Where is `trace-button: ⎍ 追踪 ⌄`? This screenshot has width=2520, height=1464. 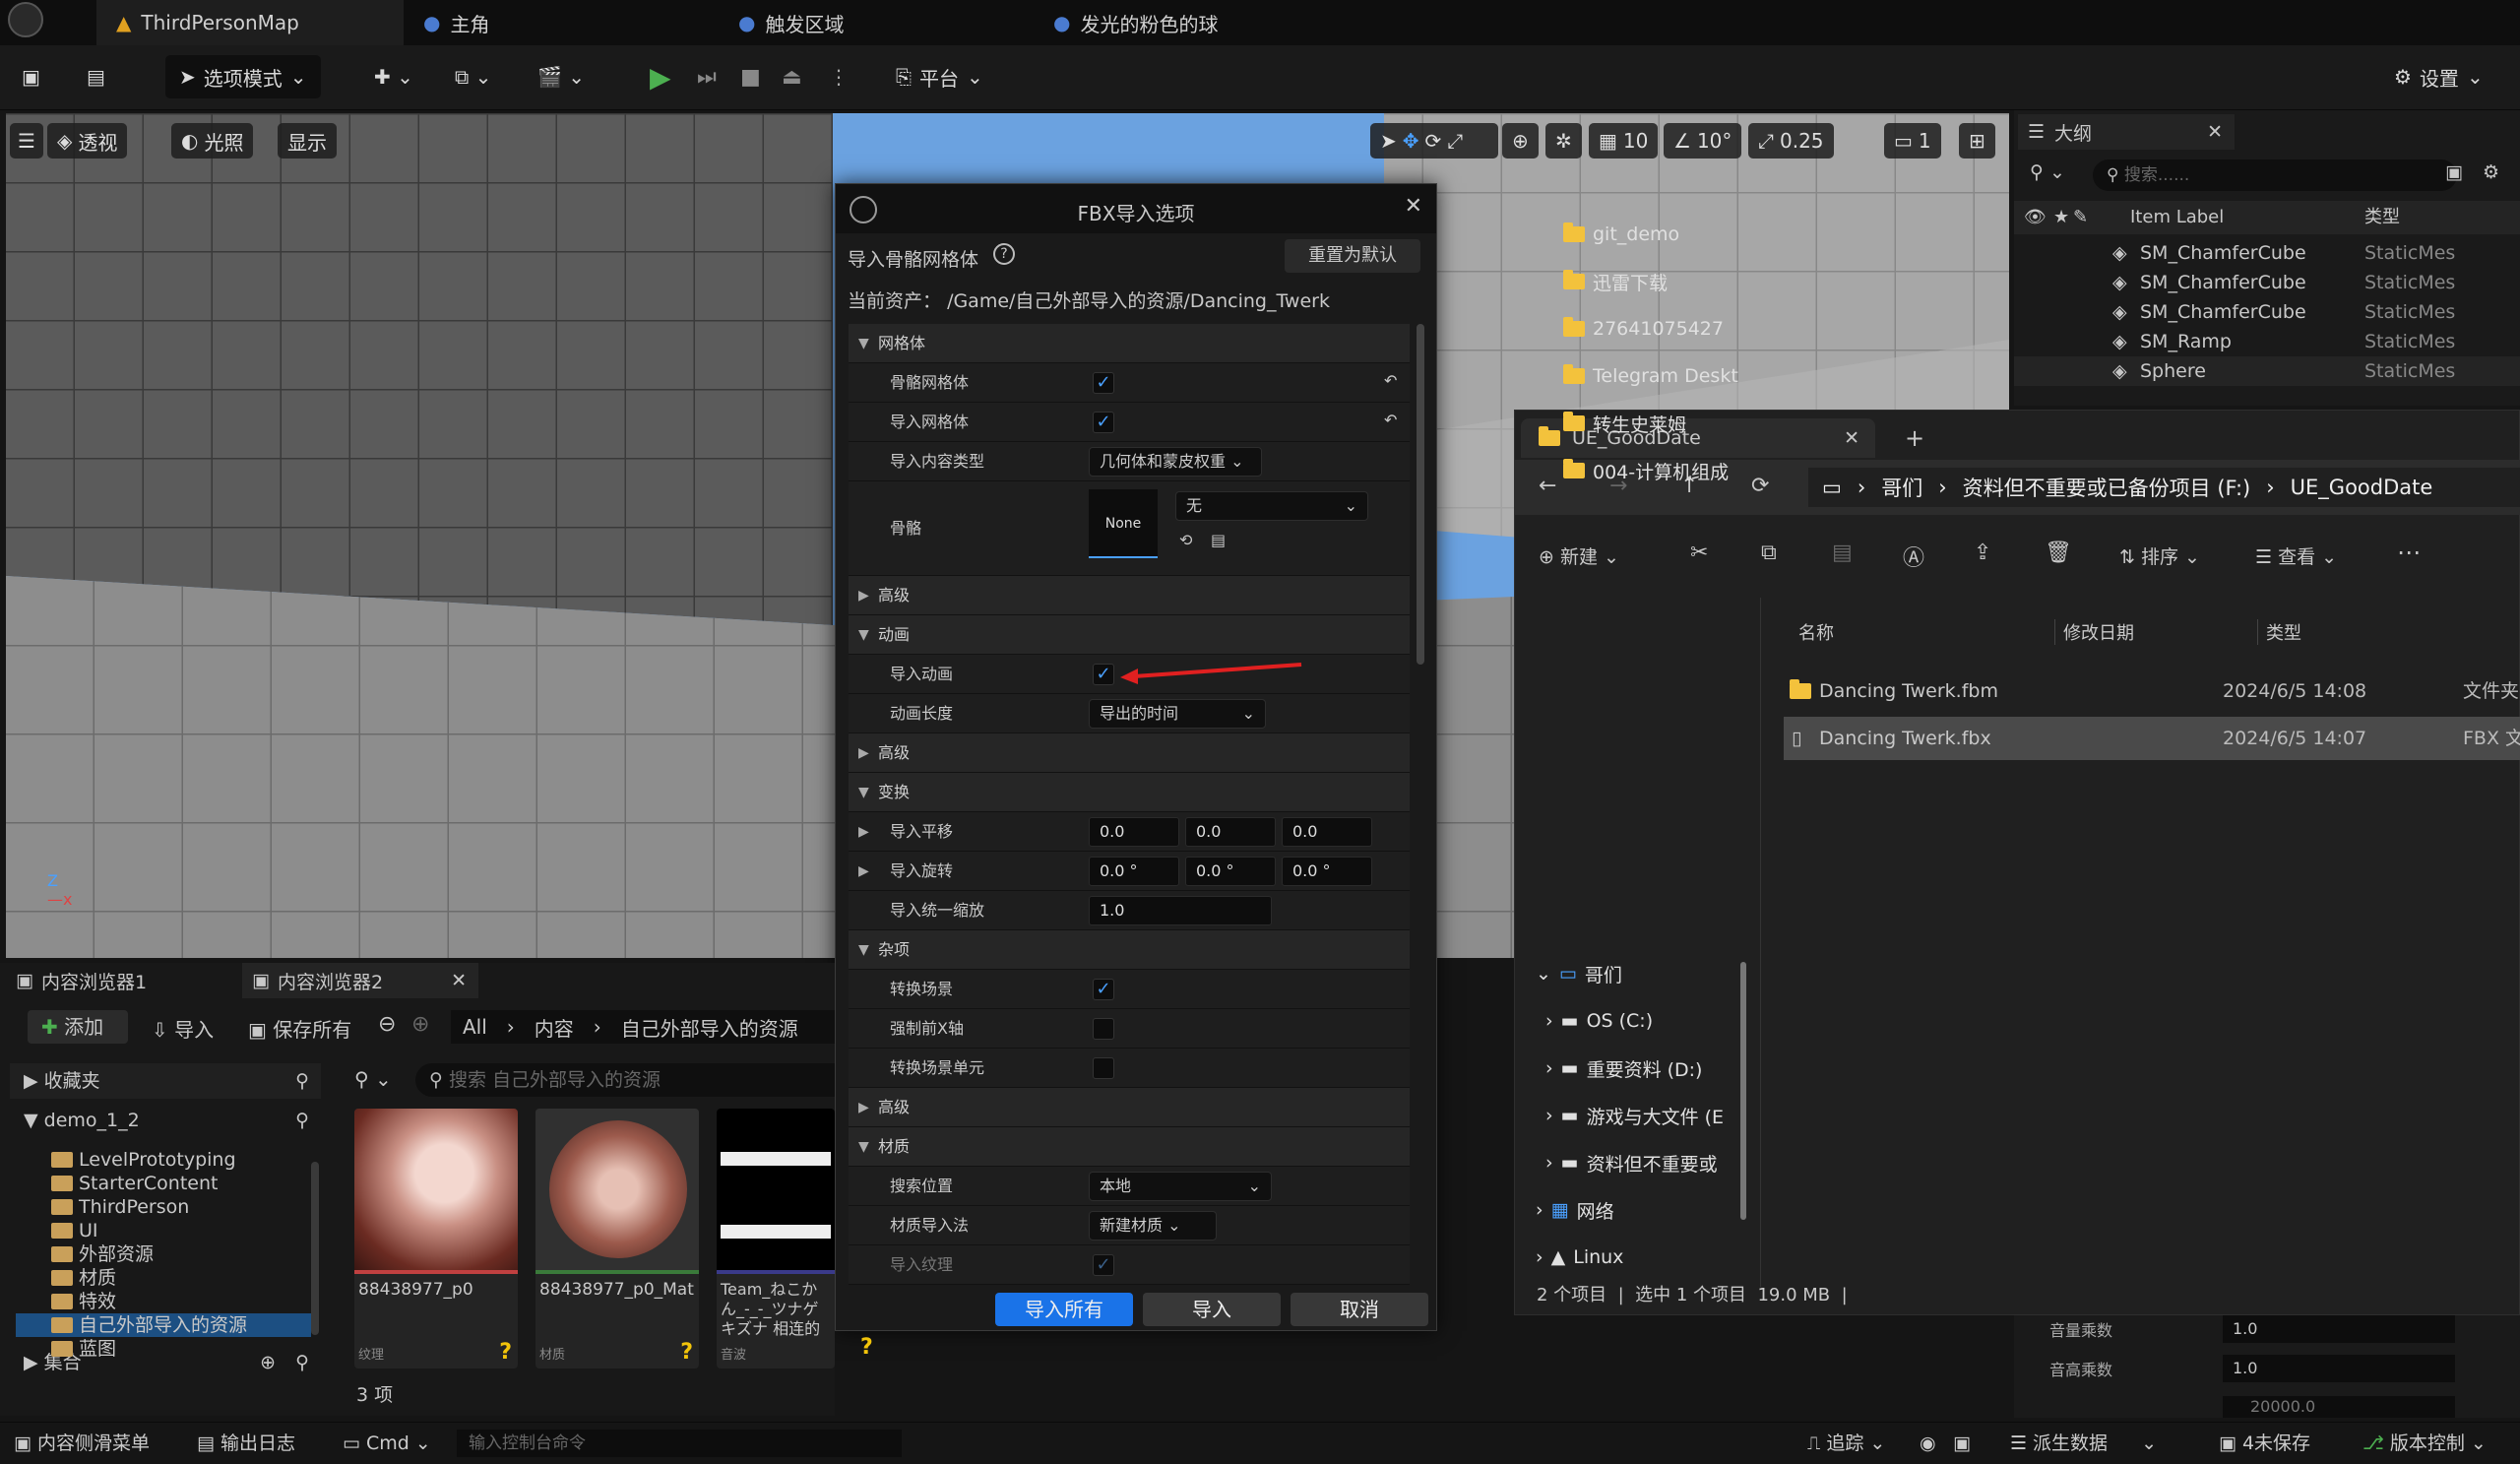 trace-button: ⎍ 追踪 ⌄ is located at coordinates (1846, 1444).